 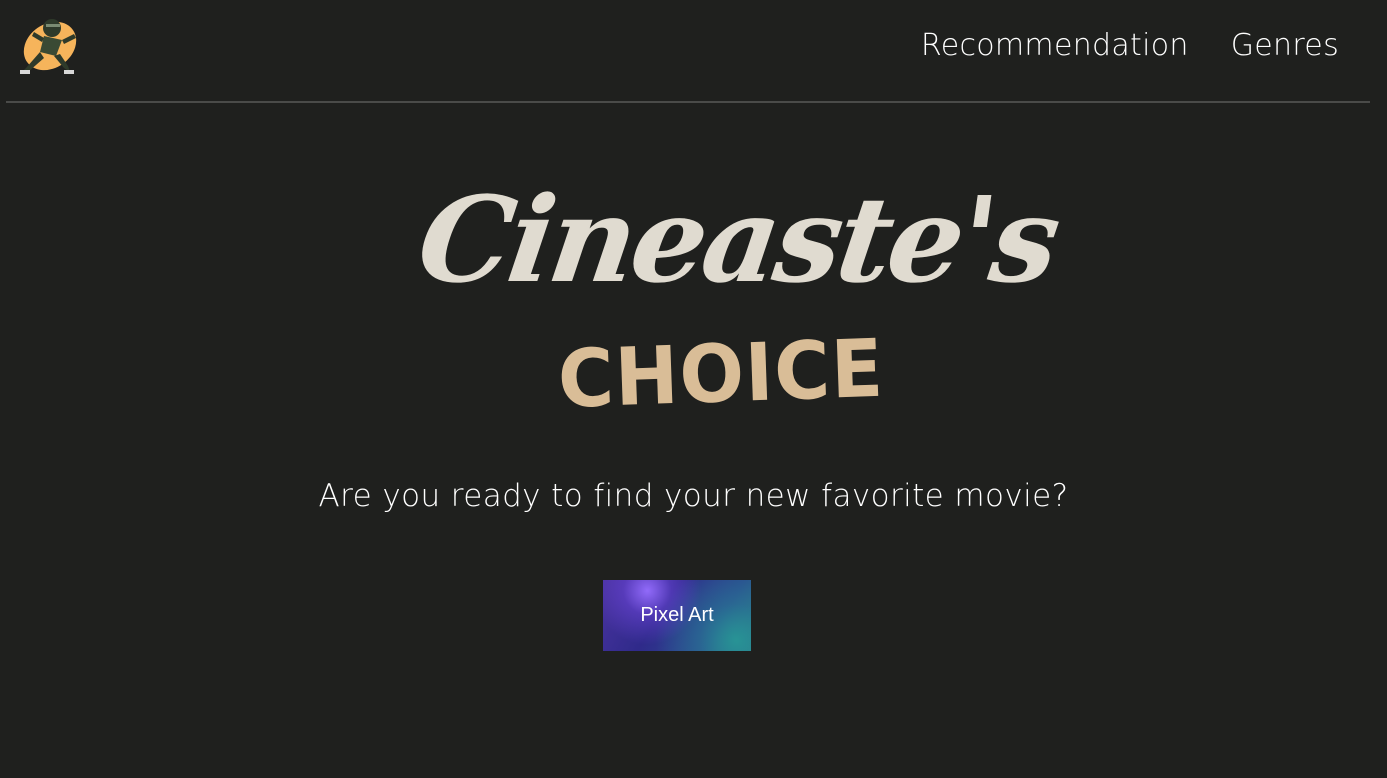 I want to click on brand-title-choice: CHOICE, so click(x=721, y=373).